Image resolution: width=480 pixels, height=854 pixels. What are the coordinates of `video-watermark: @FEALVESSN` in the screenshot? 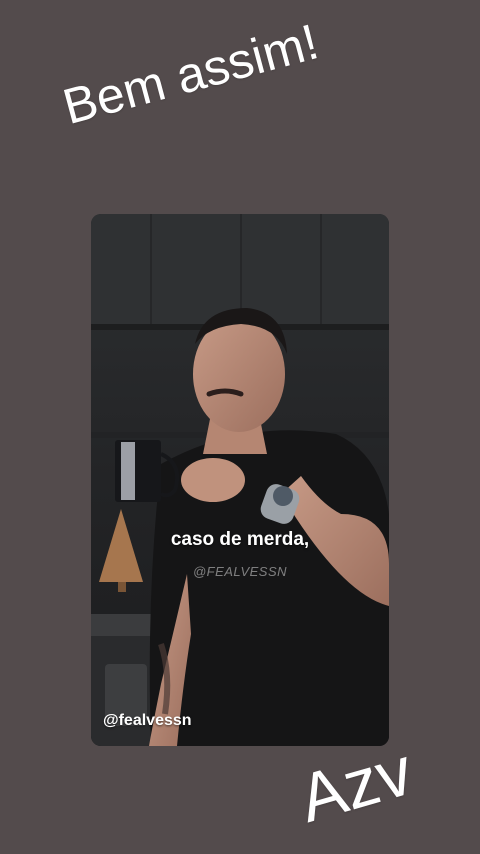 It's located at (240, 571).